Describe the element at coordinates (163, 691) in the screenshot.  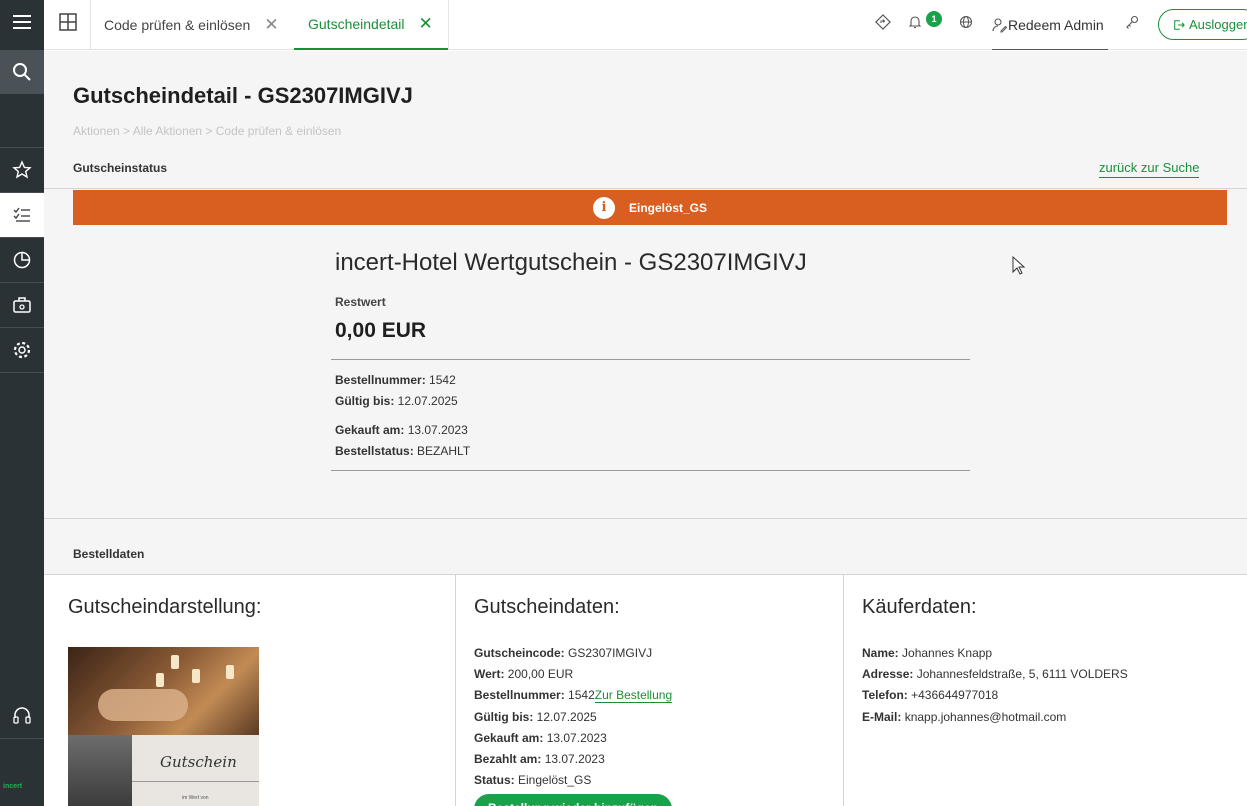
I see `spa-photo` at that location.